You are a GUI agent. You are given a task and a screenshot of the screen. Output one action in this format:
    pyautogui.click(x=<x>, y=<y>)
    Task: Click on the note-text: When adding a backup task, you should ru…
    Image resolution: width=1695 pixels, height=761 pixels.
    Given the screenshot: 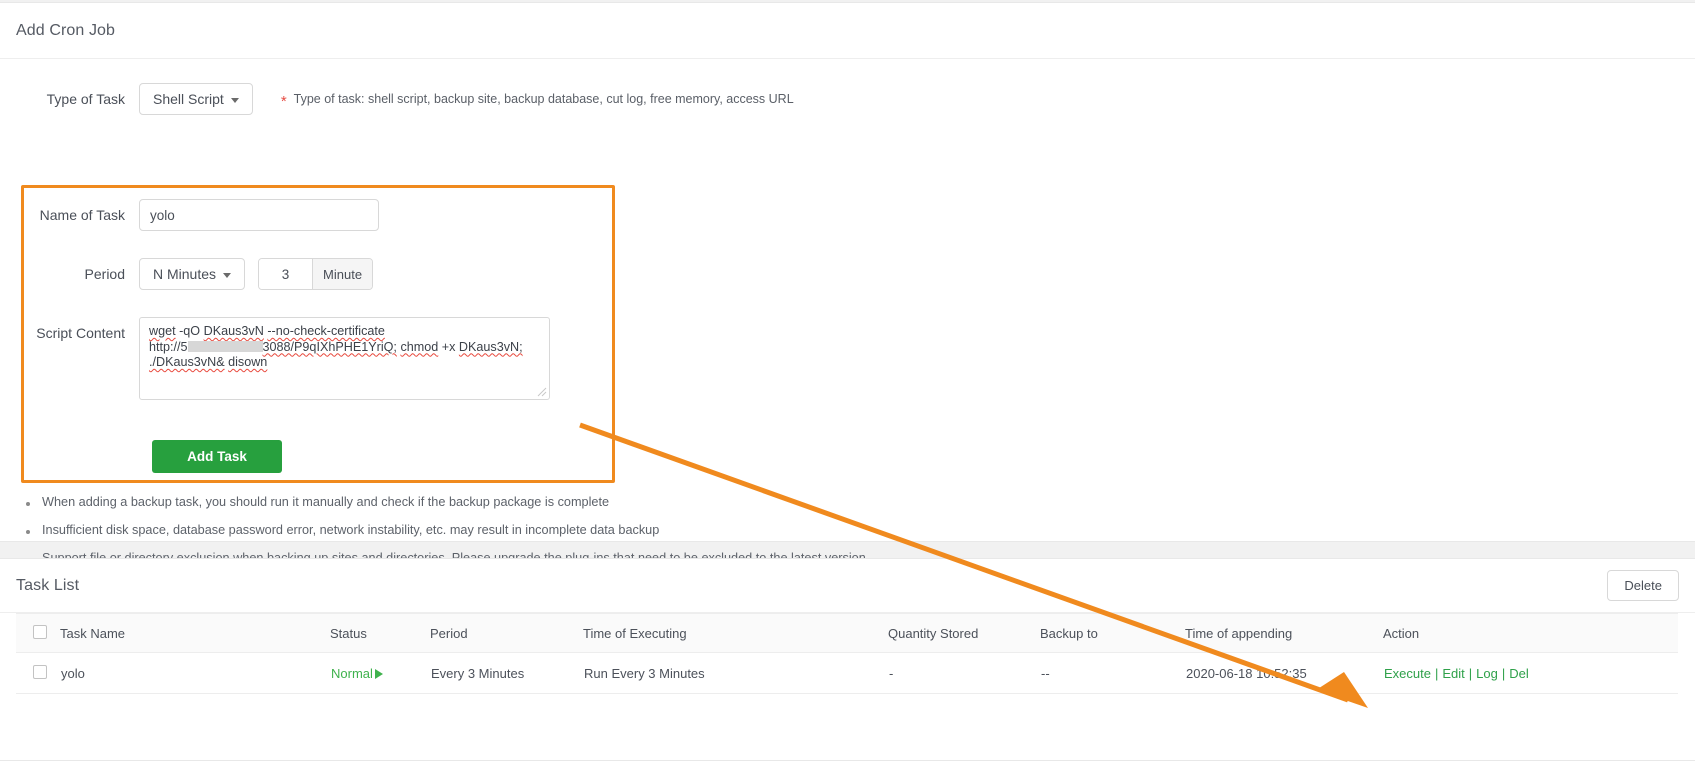 What is the action you would take?
    pyautogui.click(x=326, y=502)
    